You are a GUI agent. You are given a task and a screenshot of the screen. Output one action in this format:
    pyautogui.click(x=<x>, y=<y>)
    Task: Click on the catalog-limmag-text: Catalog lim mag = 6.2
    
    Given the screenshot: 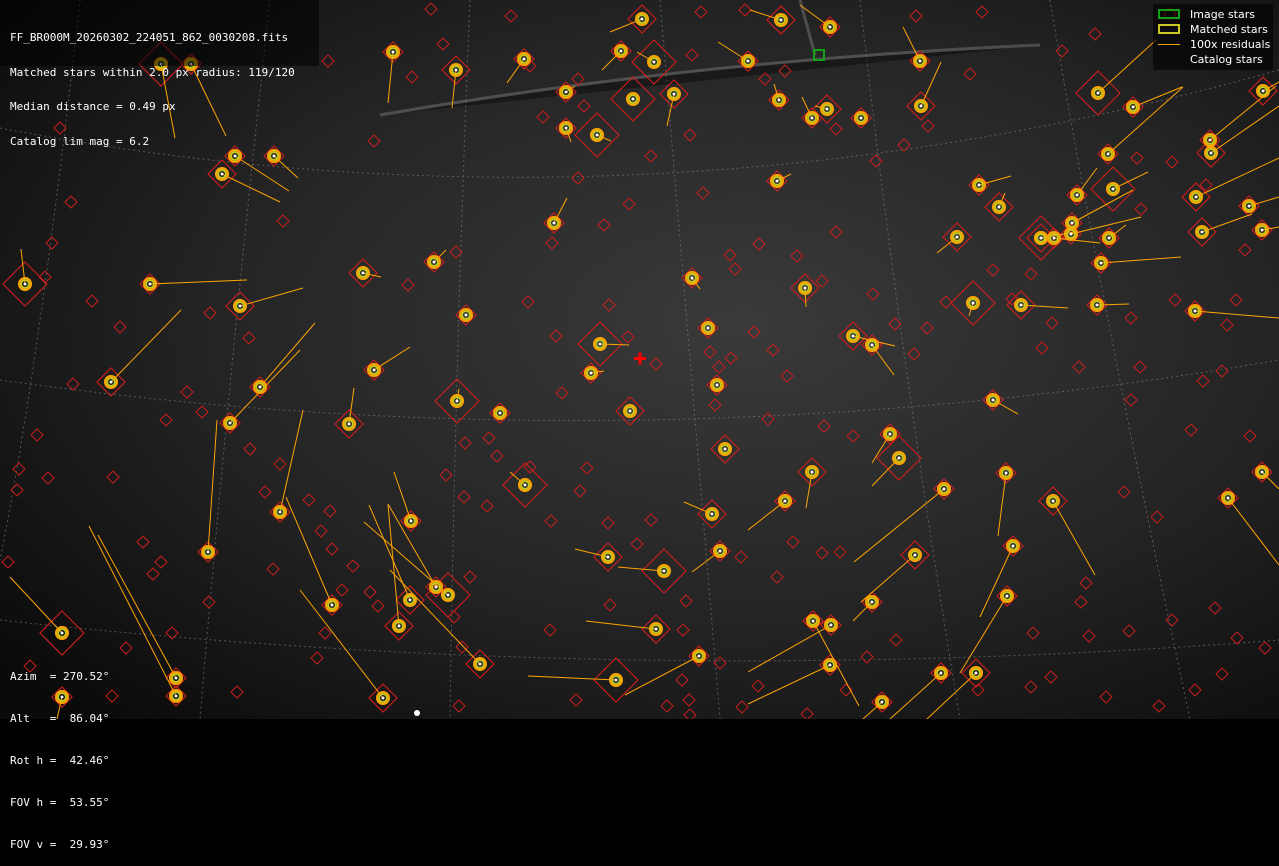 What is the action you would take?
    pyautogui.click(x=80, y=141)
    